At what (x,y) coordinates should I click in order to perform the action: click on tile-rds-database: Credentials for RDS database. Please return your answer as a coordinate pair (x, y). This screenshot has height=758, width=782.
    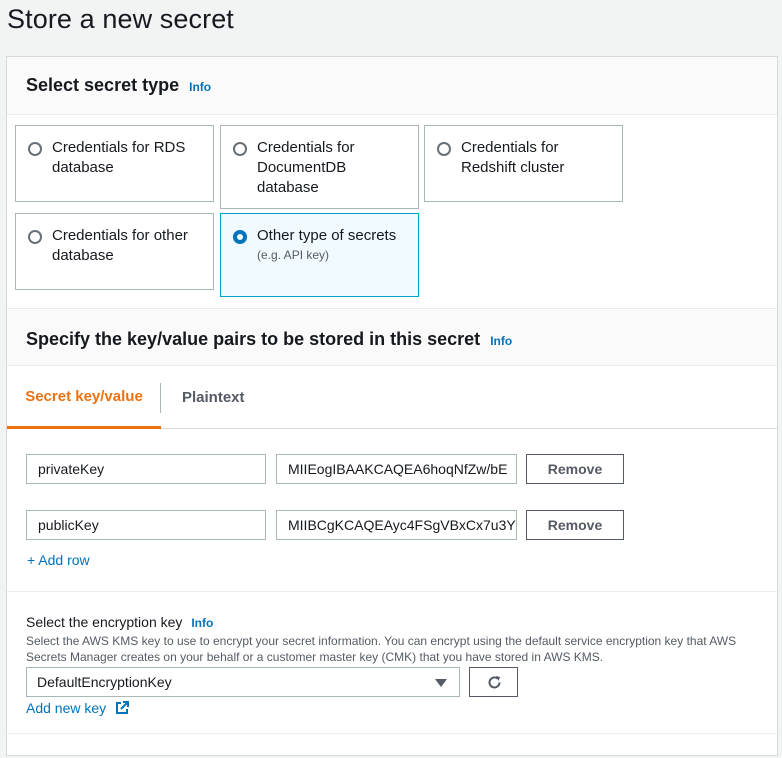
    Looking at the image, I should click on (114, 163).